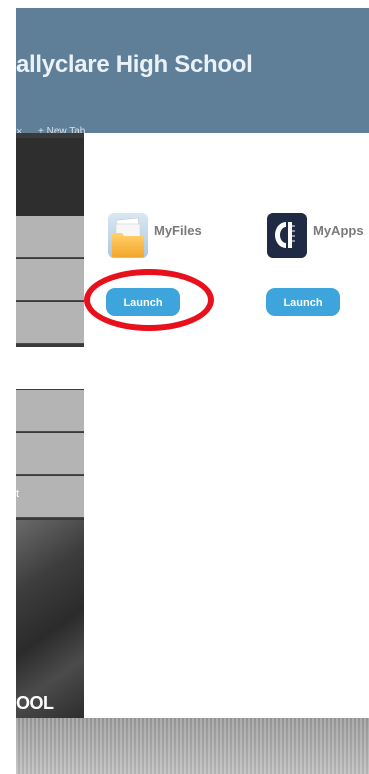 Image resolution: width=369 pixels, height=774 pixels. What do you see at coordinates (50, 368) in the screenshot?
I see `sidebar-item-active` at bounding box center [50, 368].